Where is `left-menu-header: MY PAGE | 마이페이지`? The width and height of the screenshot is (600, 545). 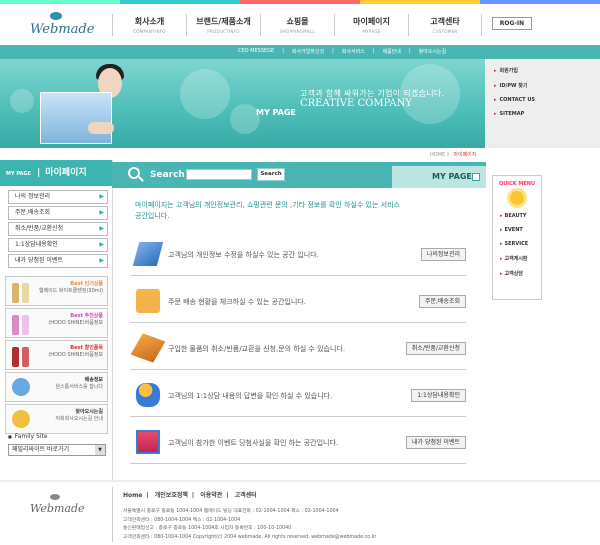 left-menu-header: MY PAGE | 마이페이지 is located at coordinates (56, 173).